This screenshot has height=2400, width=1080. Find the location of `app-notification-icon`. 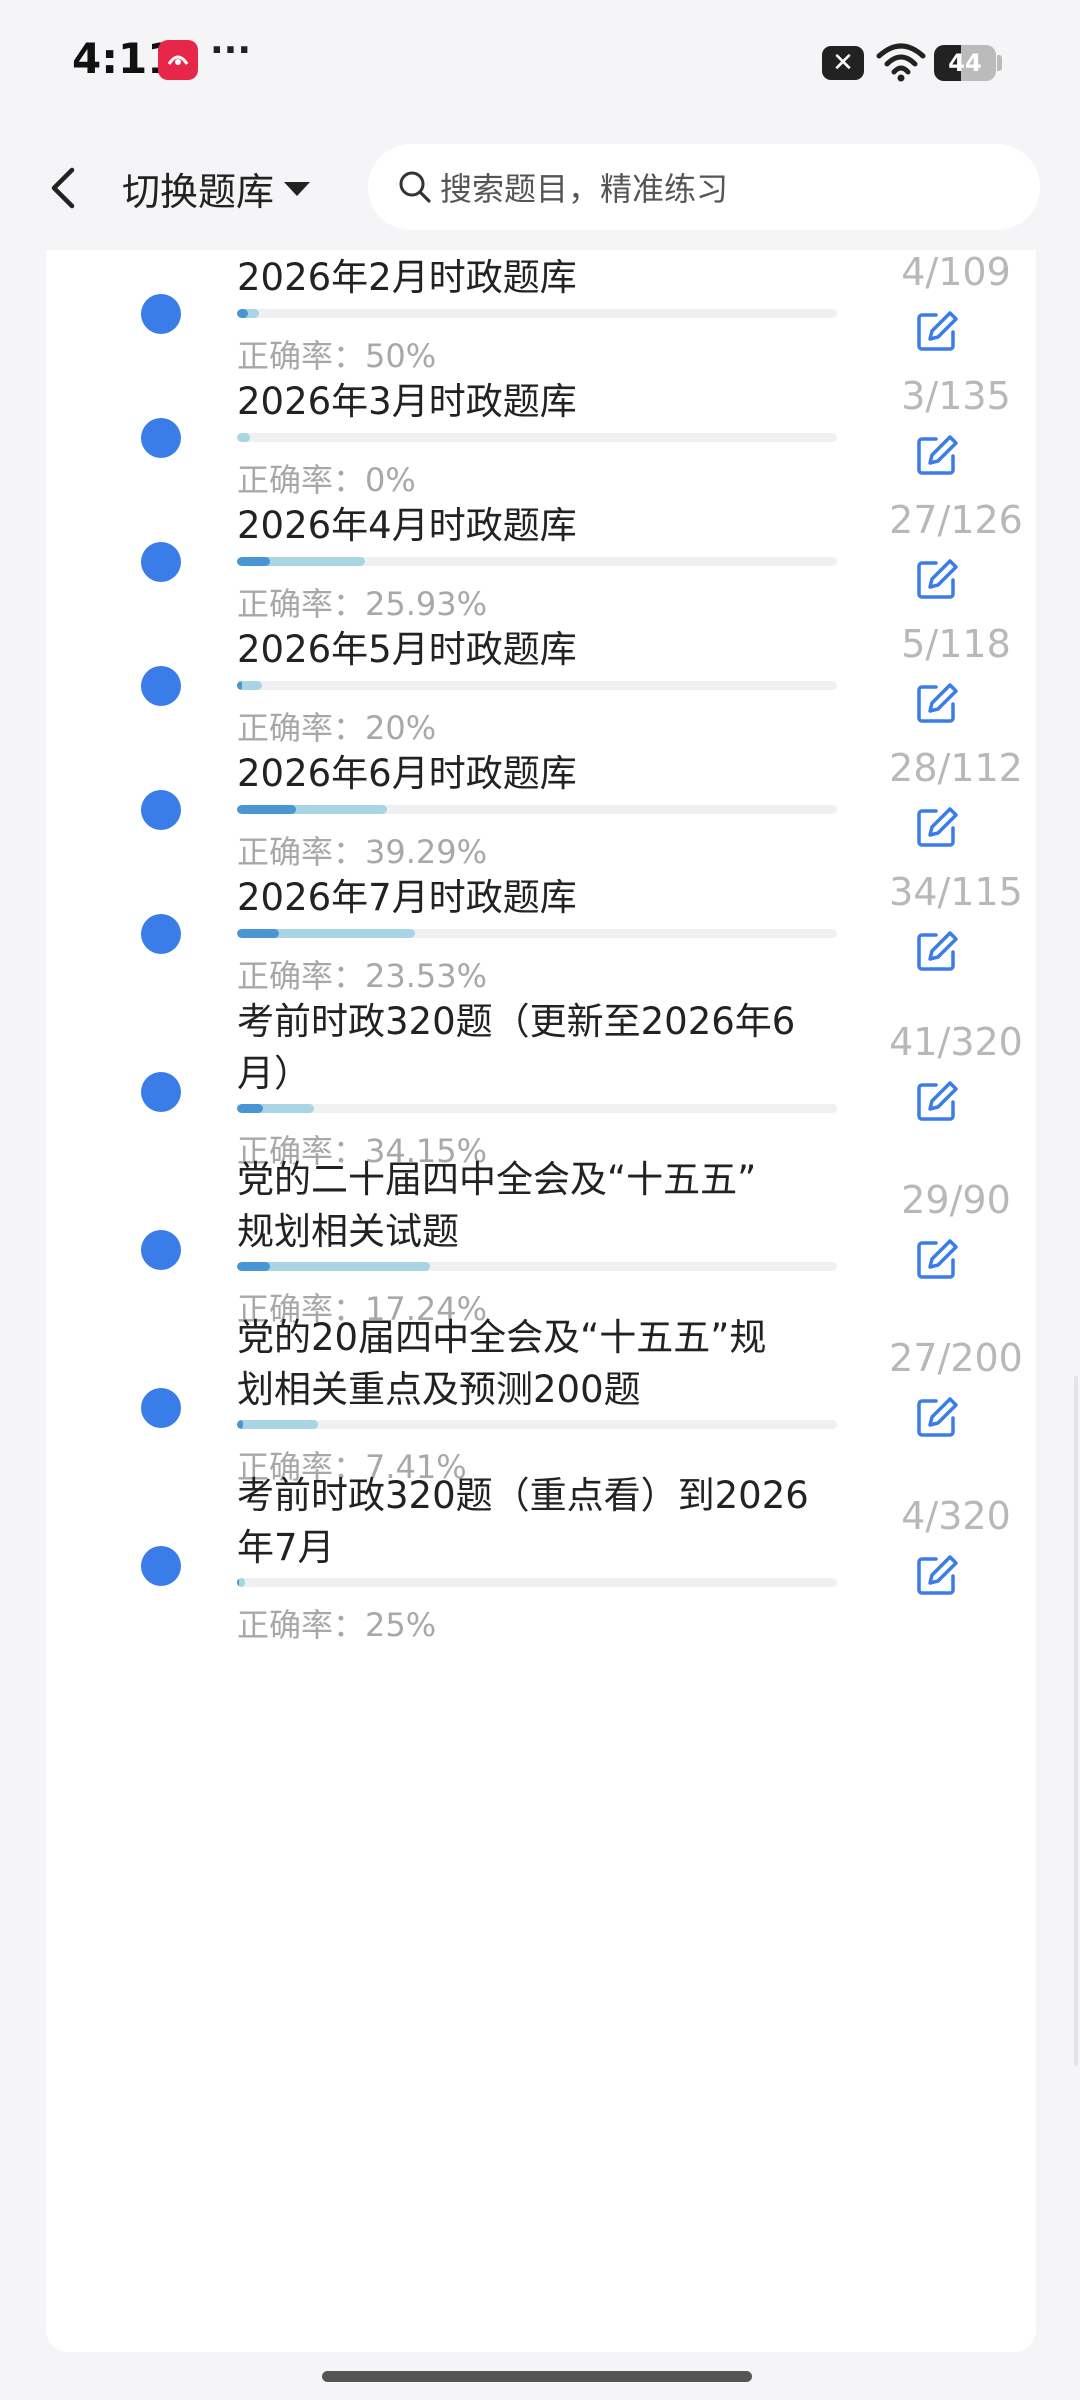

app-notification-icon is located at coordinates (178, 60).